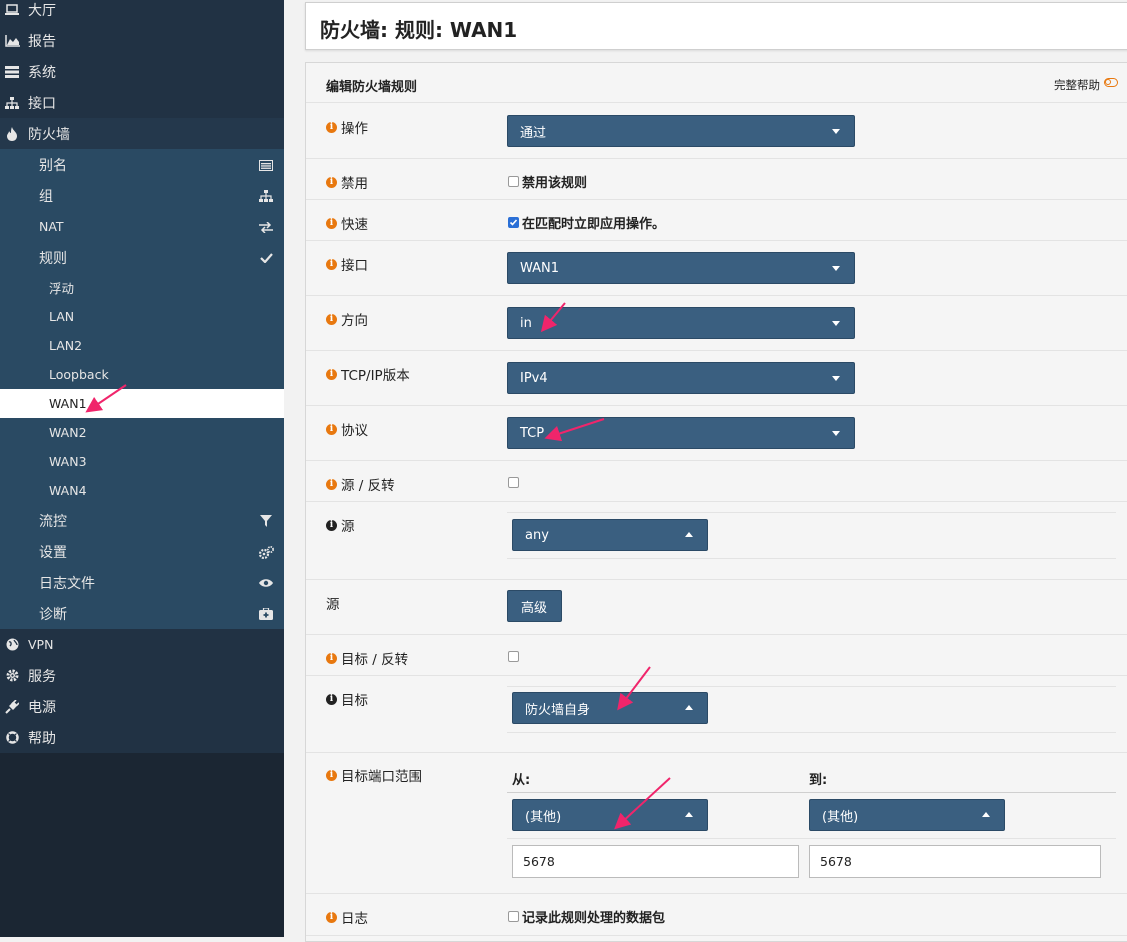  I want to click on port-from-input: 5678, so click(655, 861).